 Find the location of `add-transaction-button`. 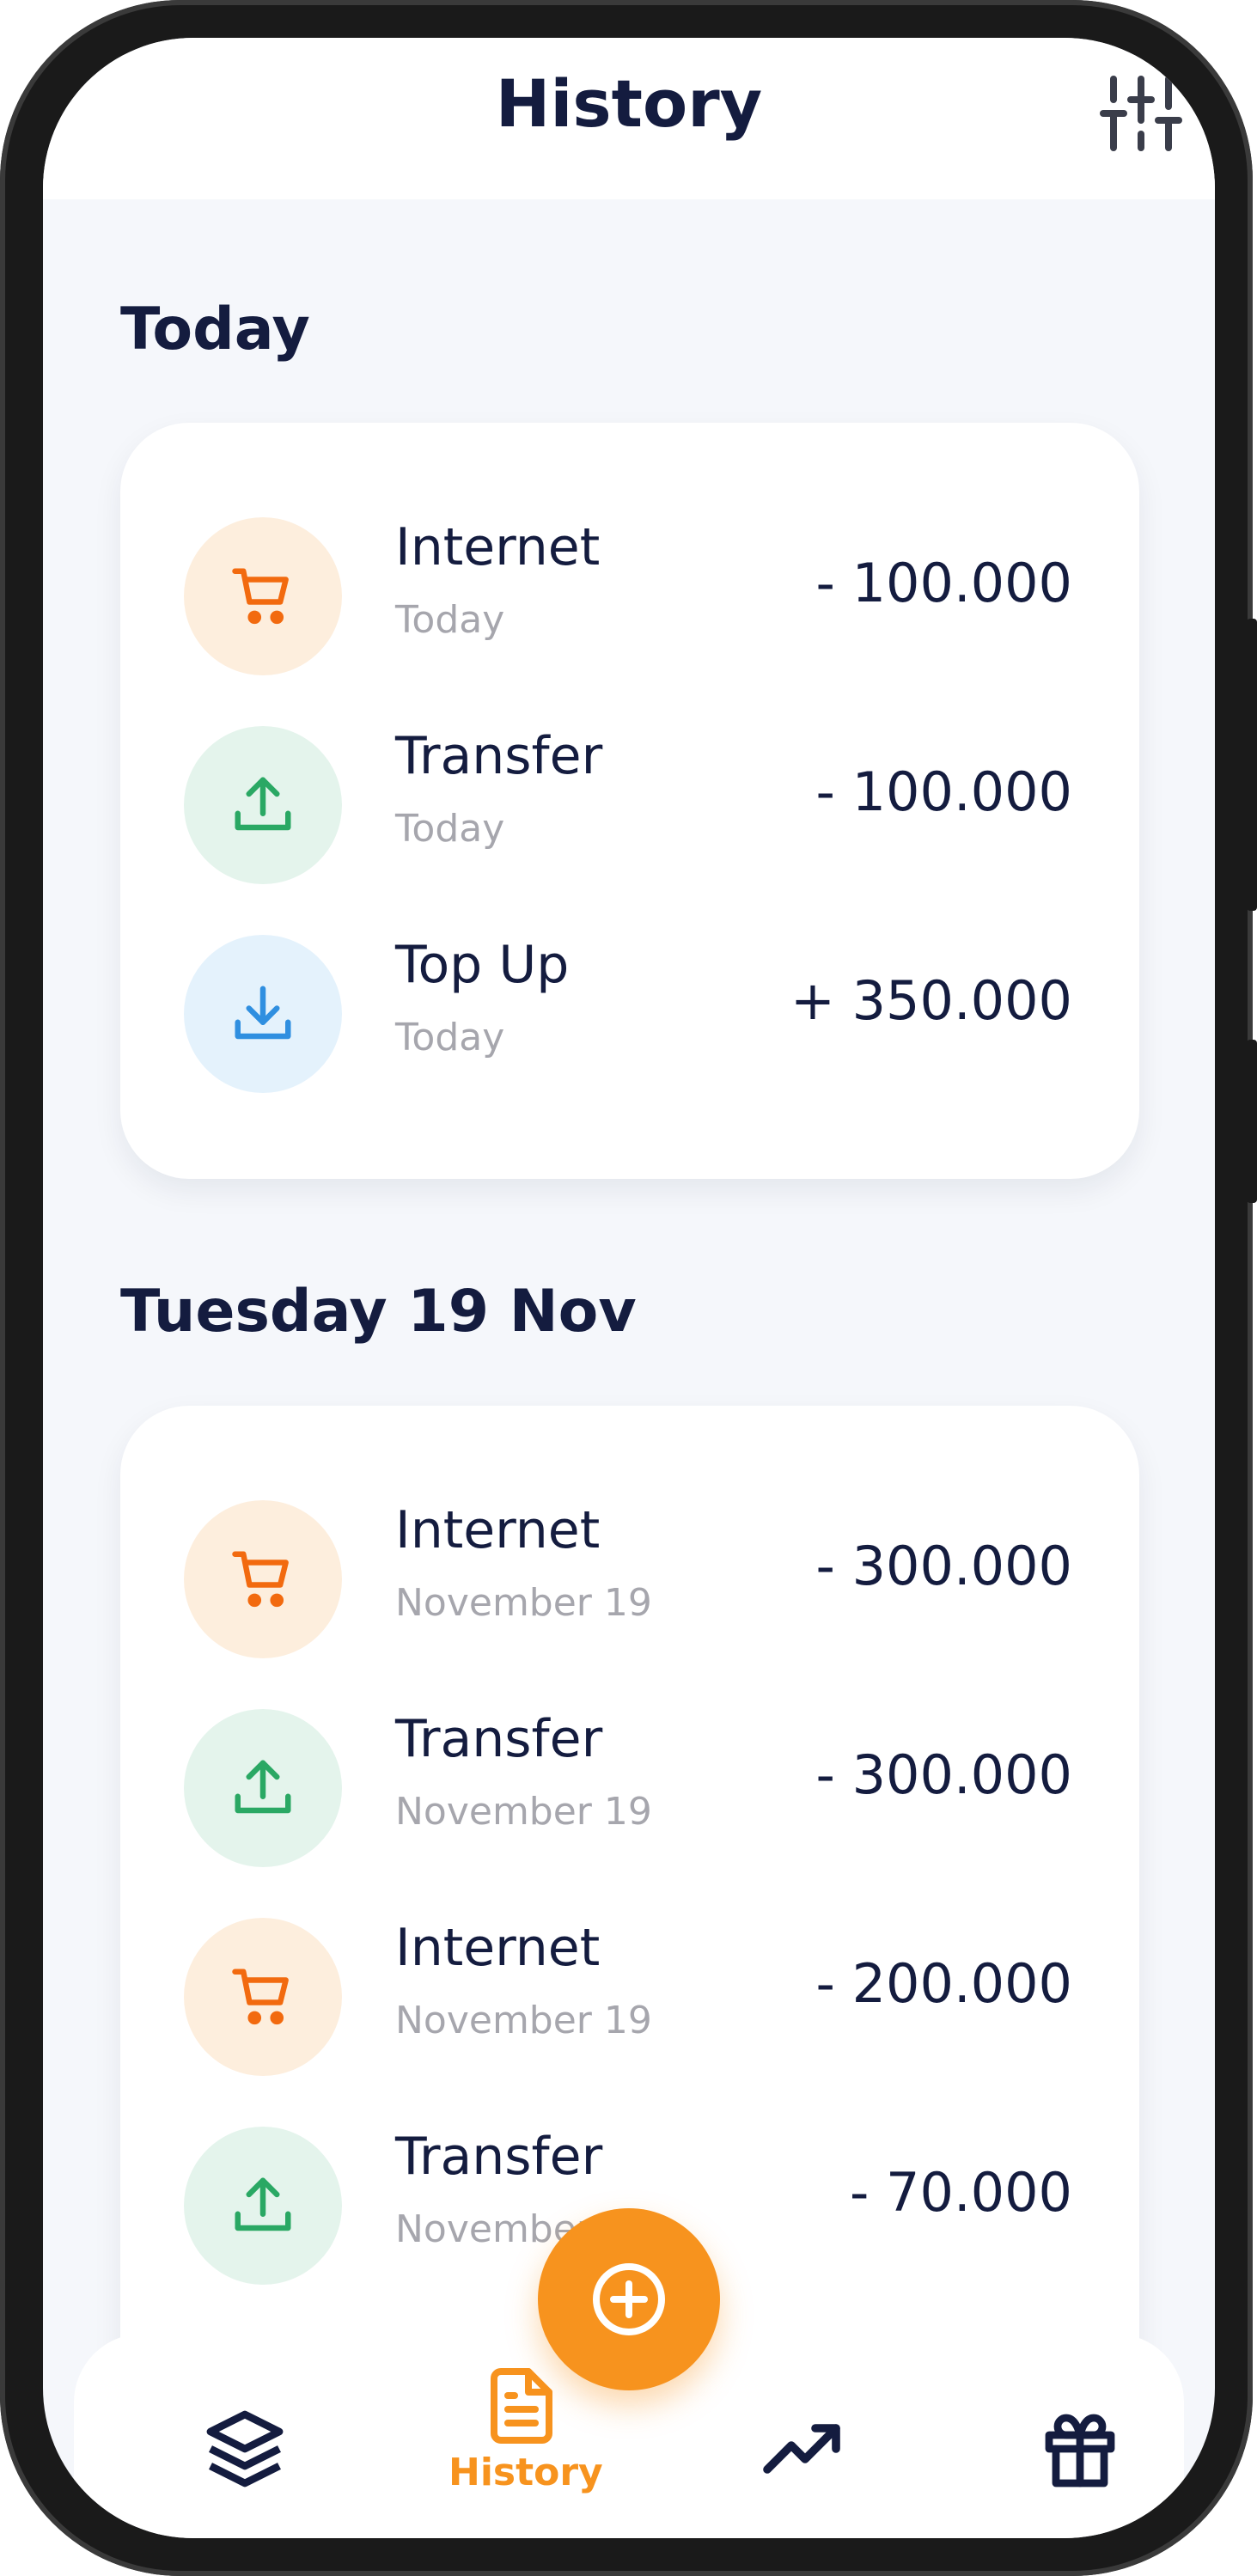

add-transaction-button is located at coordinates (629, 2299).